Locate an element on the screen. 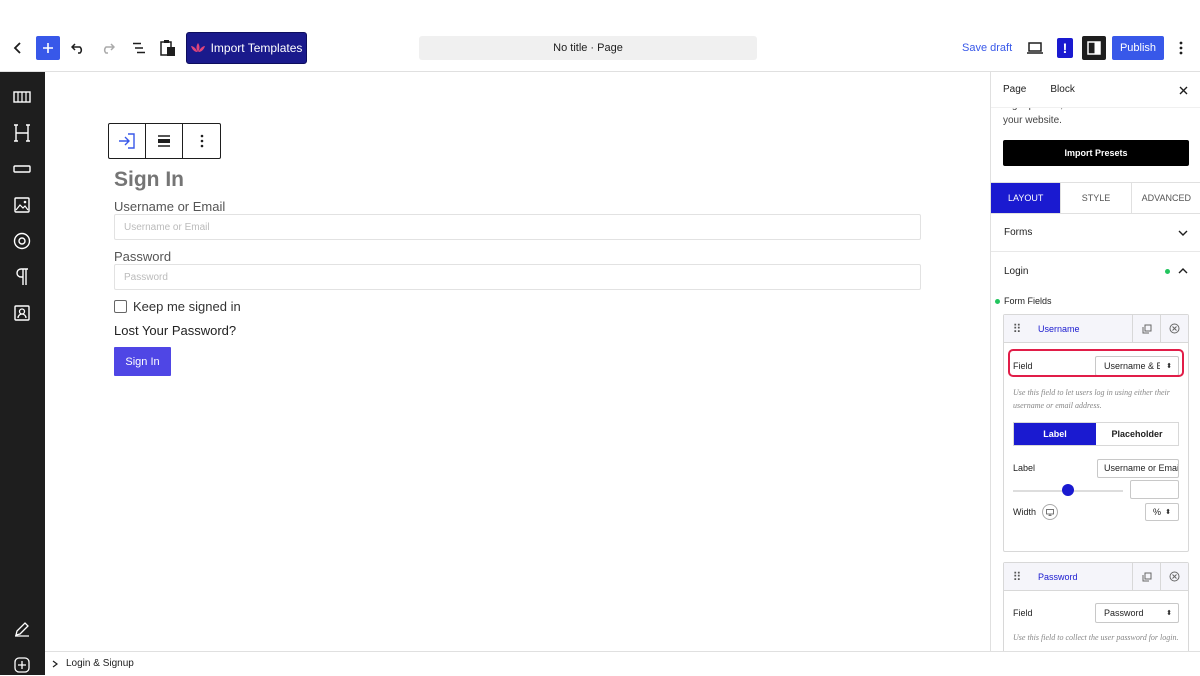 The height and width of the screenshot is (676, 1200). breadcrumb: Login & Signup is located at coordinates (622, 663).